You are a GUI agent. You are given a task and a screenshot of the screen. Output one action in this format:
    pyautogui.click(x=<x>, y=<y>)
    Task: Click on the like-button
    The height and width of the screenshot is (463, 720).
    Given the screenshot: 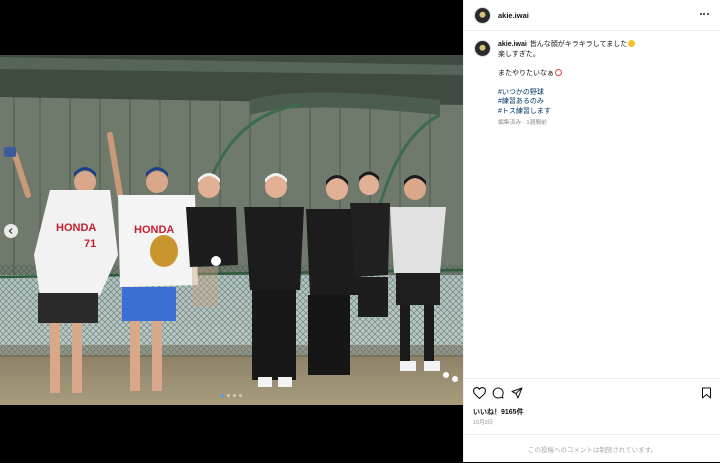 What is the action you would take?
    pyautogui.click(x=479, y=393)
    